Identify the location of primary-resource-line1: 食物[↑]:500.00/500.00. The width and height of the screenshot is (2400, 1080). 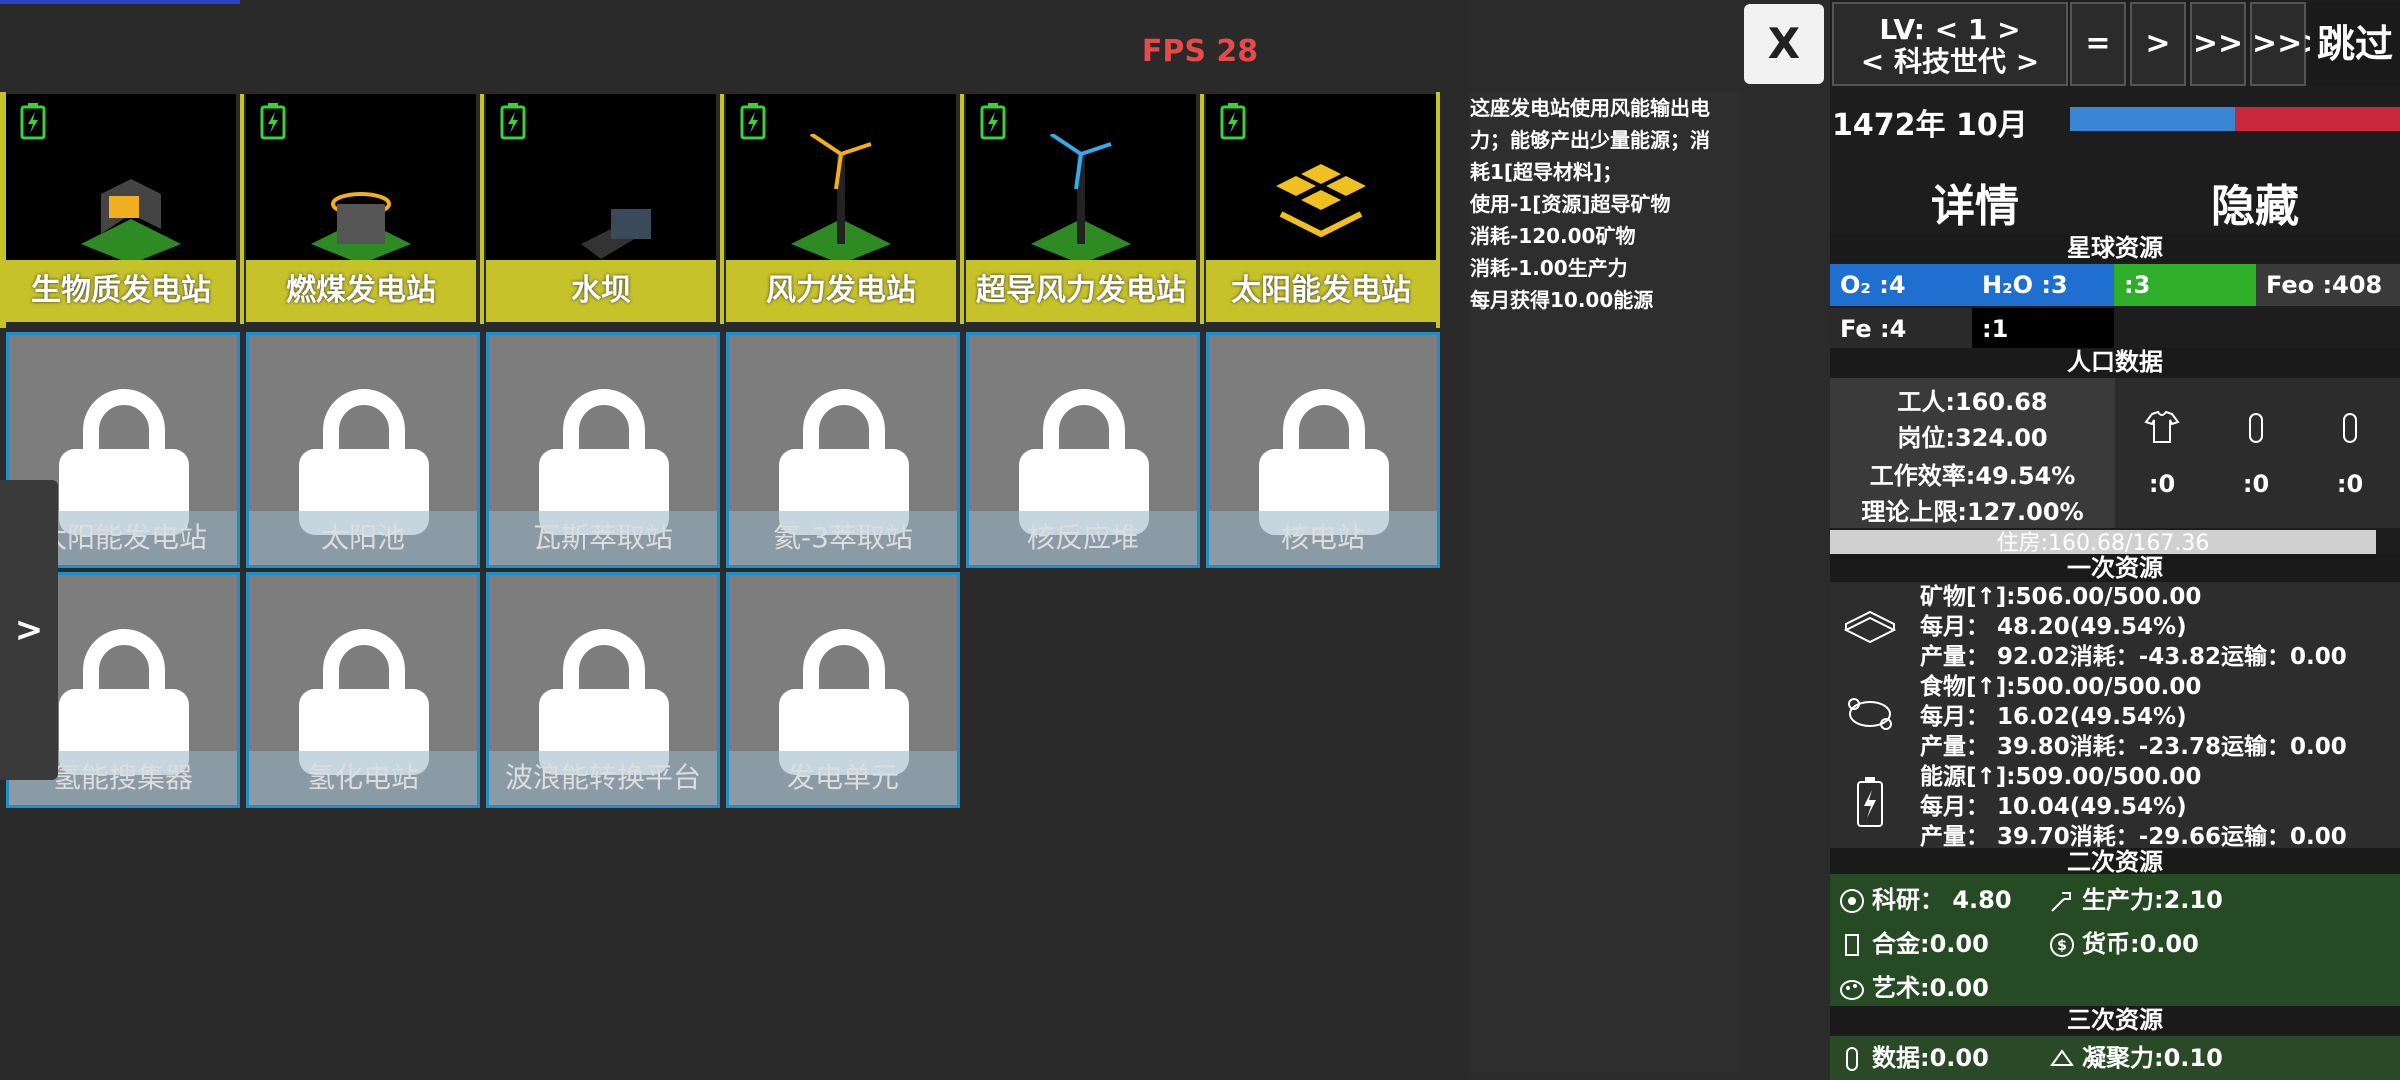
(2061, 687).